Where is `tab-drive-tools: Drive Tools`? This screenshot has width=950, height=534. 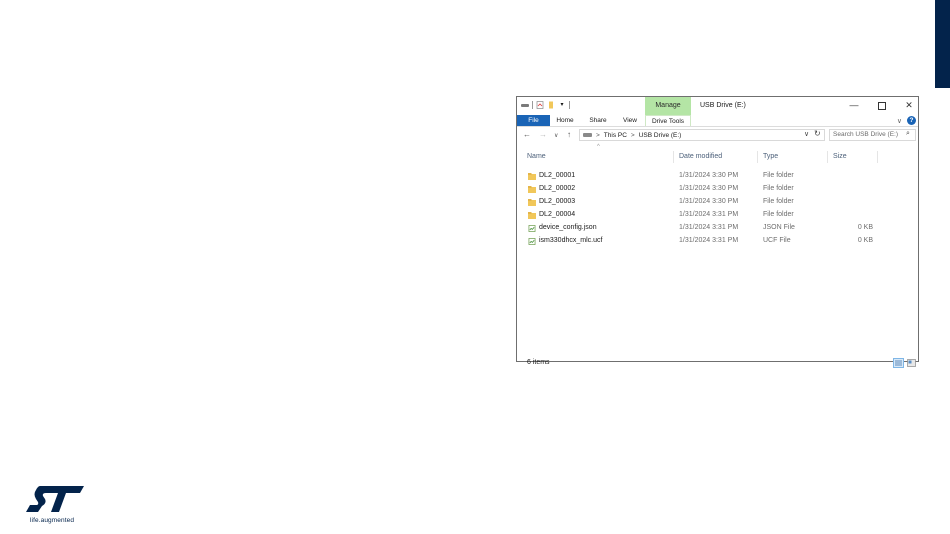 tab-drive-tools: Drive Tools is located at coordinates (668, 120).